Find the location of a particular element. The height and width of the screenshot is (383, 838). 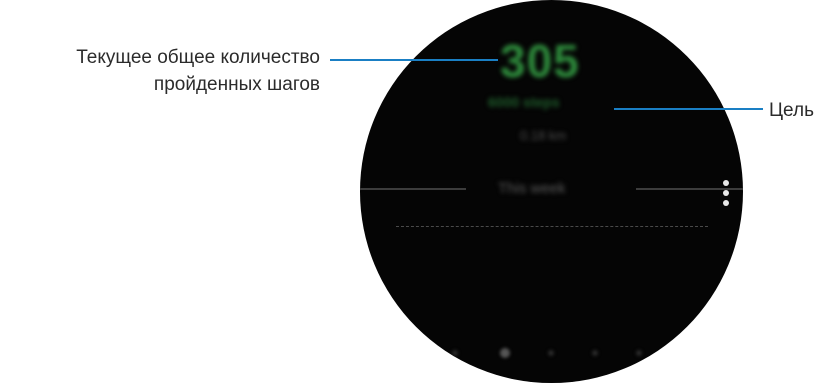

goal-text: 6000 steps is located at coordinates (524, 102).